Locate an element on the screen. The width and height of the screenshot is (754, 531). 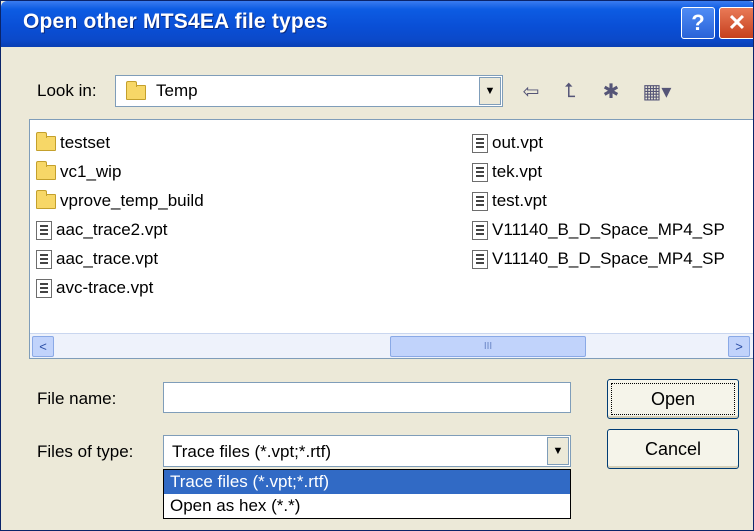
look-in-label: Look in: is located at coordinates (67, 90).